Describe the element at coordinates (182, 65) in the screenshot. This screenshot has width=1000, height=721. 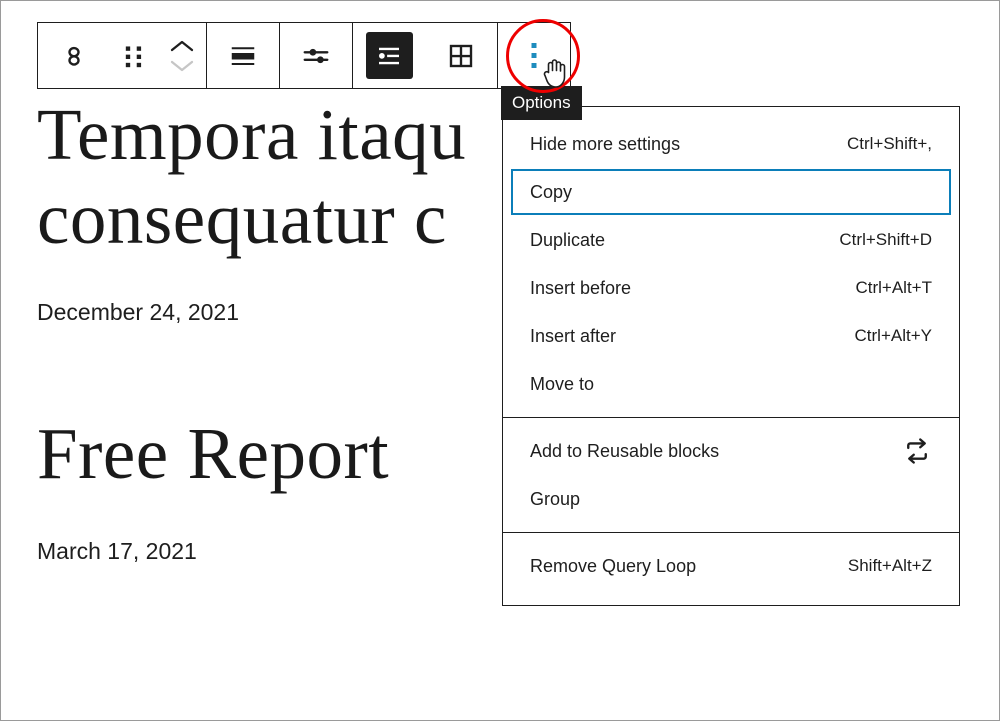
I see `chevron-down-icon` at that location.